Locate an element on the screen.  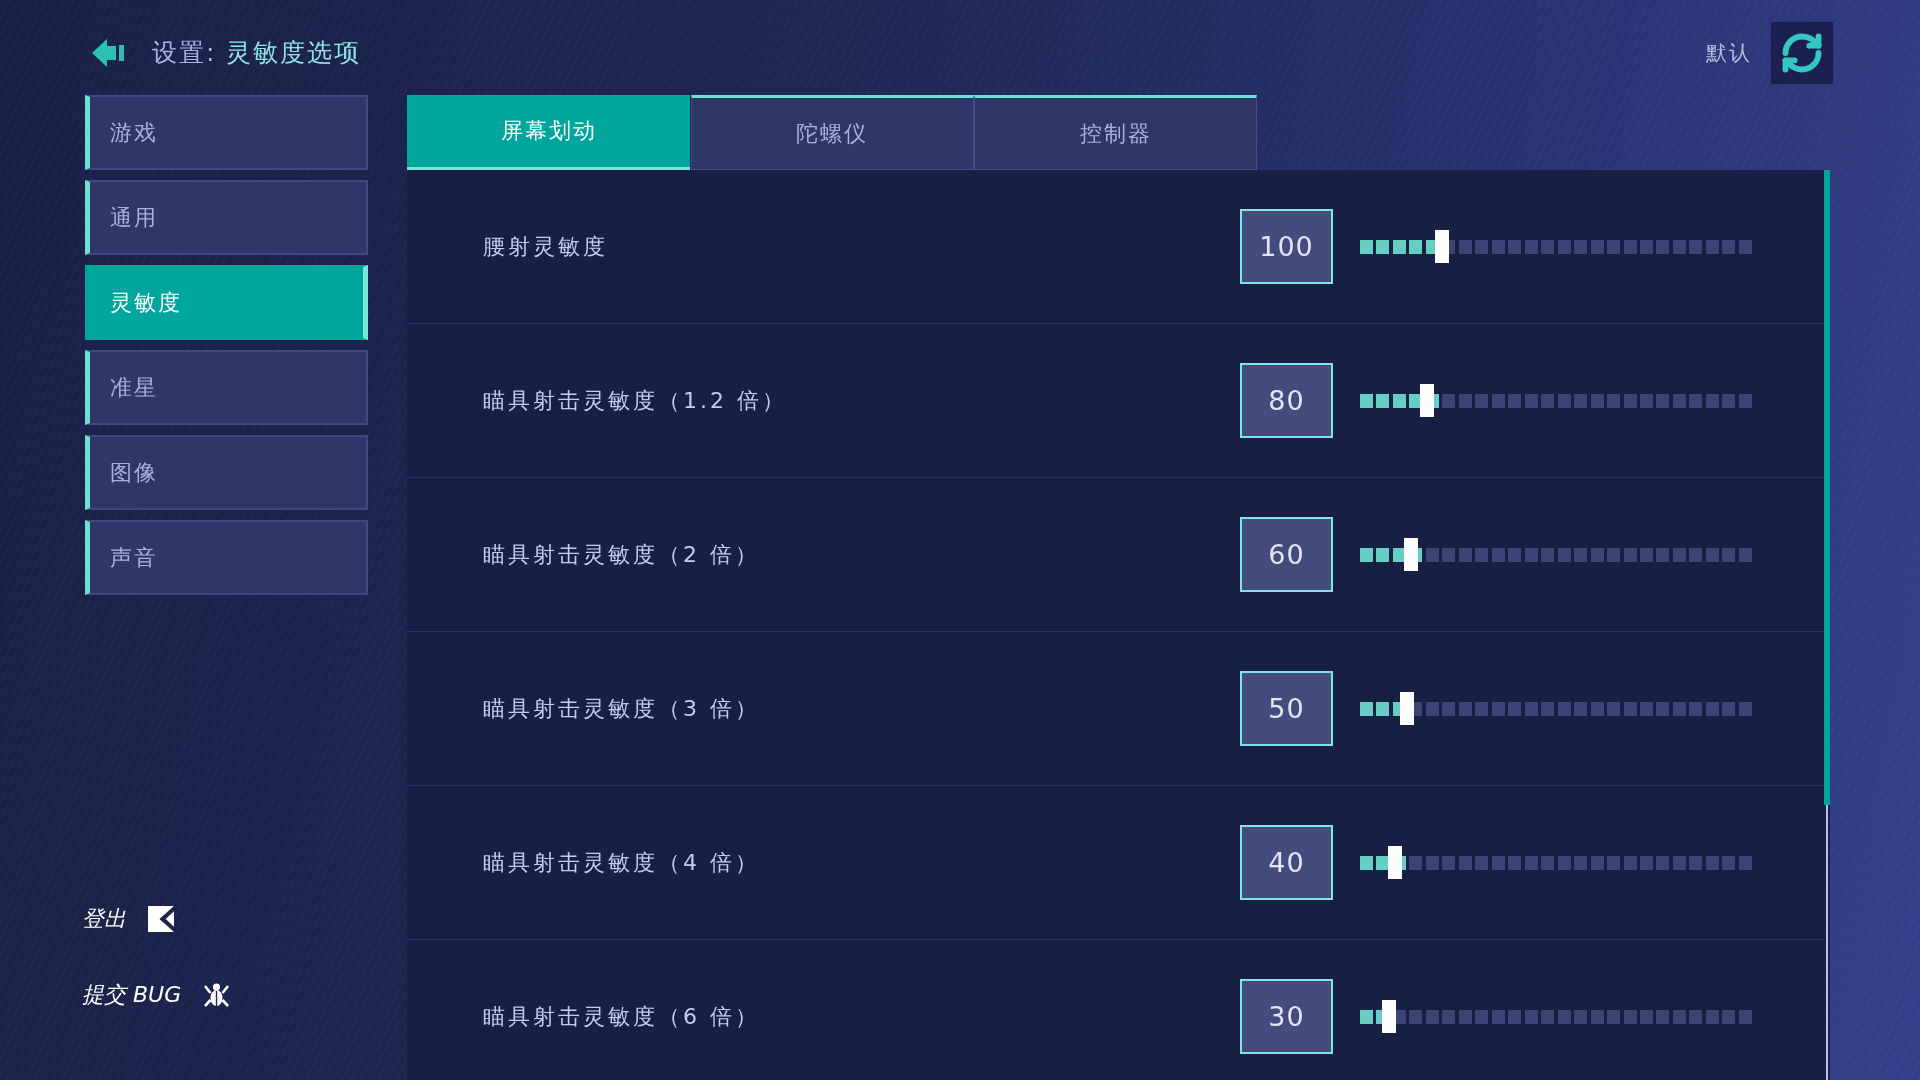
value-field: 50 is located at coordinates (1286, 708).